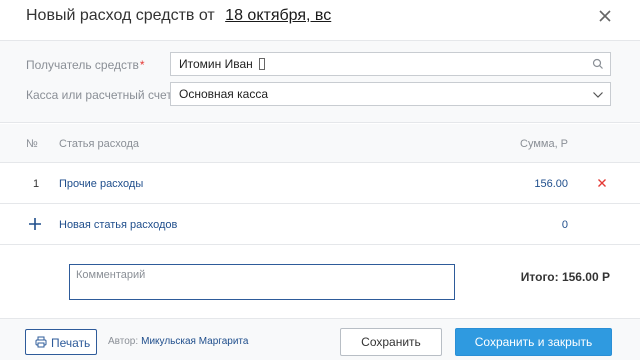 The height and width of the screenshot is (360, 640). I want to click on account-value: Основная касса, so click(224, 94).